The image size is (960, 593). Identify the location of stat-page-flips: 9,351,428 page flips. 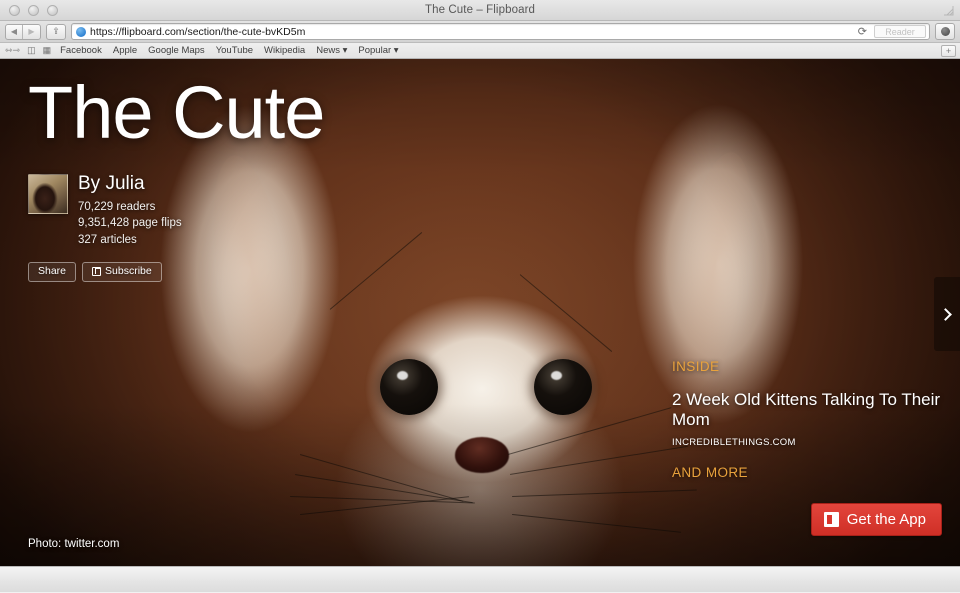
(130, 223).